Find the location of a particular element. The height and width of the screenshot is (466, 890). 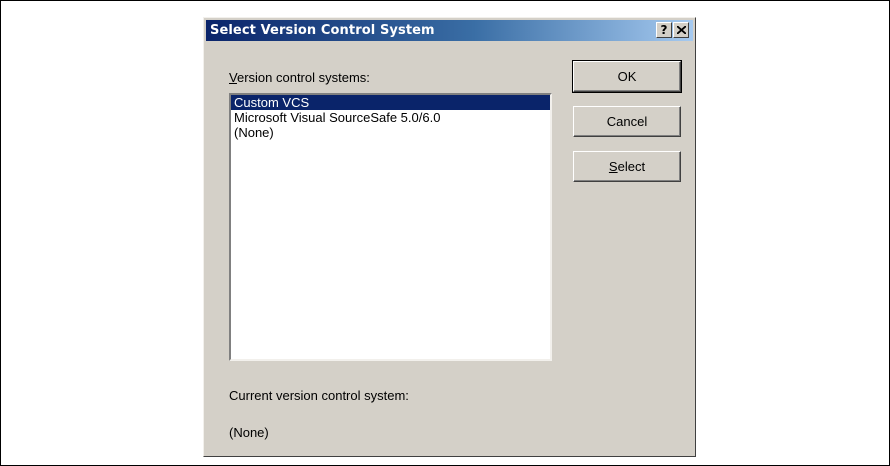

cancel-button: Cancel is located at coordinates (627, 121).